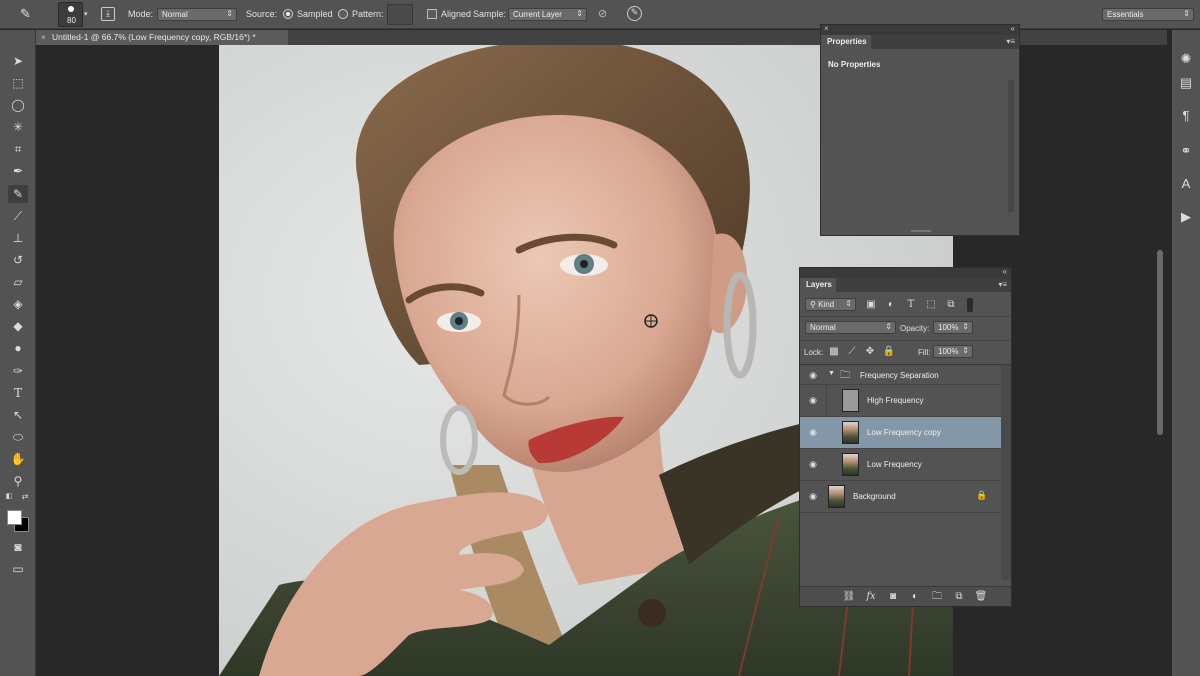 The height and width of the screenshot is (676, 1200). What do you see at coordinates (852, 352) in the screenshot?
I see `lock-image-icon: ⟋` at bounding box center [852, 352].